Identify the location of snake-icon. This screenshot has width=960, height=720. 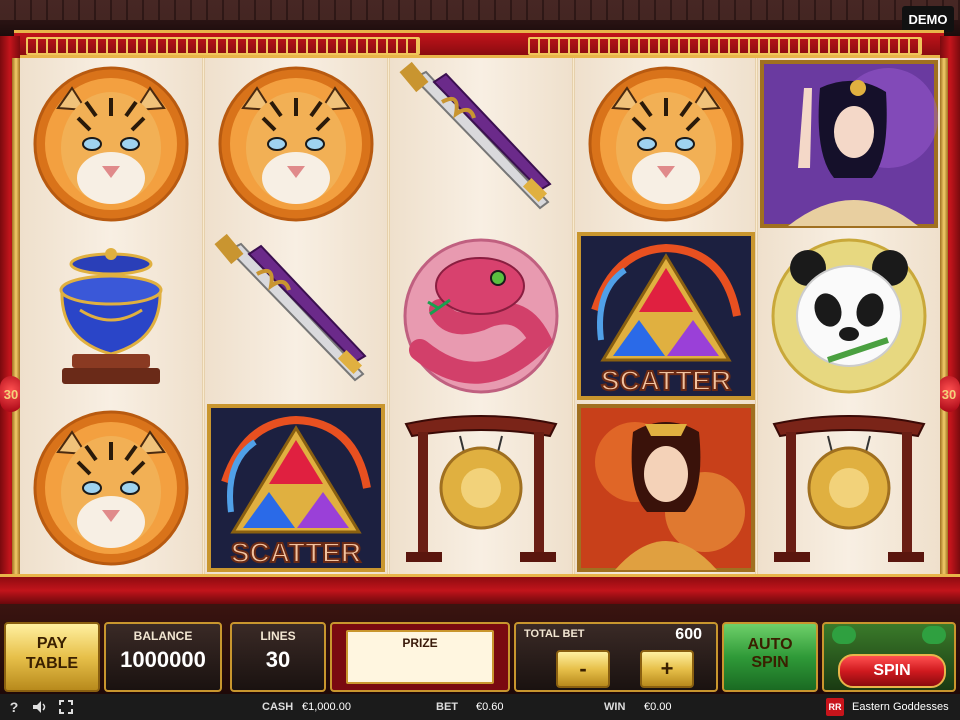
(481, 316).